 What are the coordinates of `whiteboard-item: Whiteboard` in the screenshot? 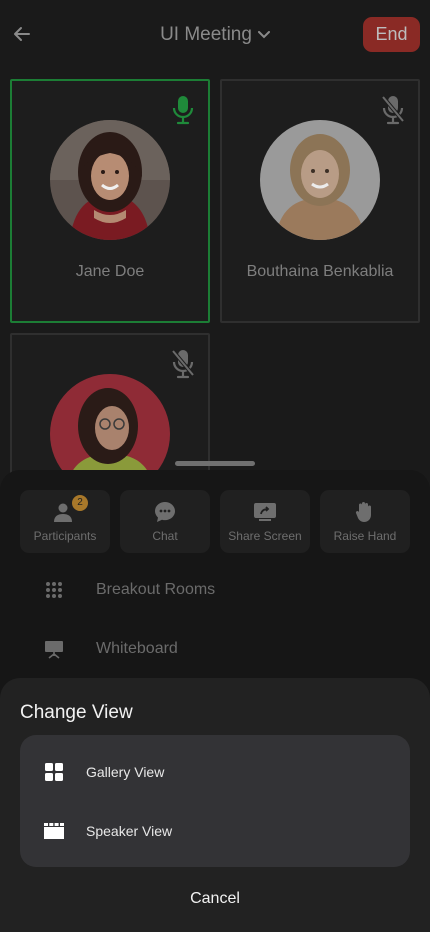 It's located at (111, 649).